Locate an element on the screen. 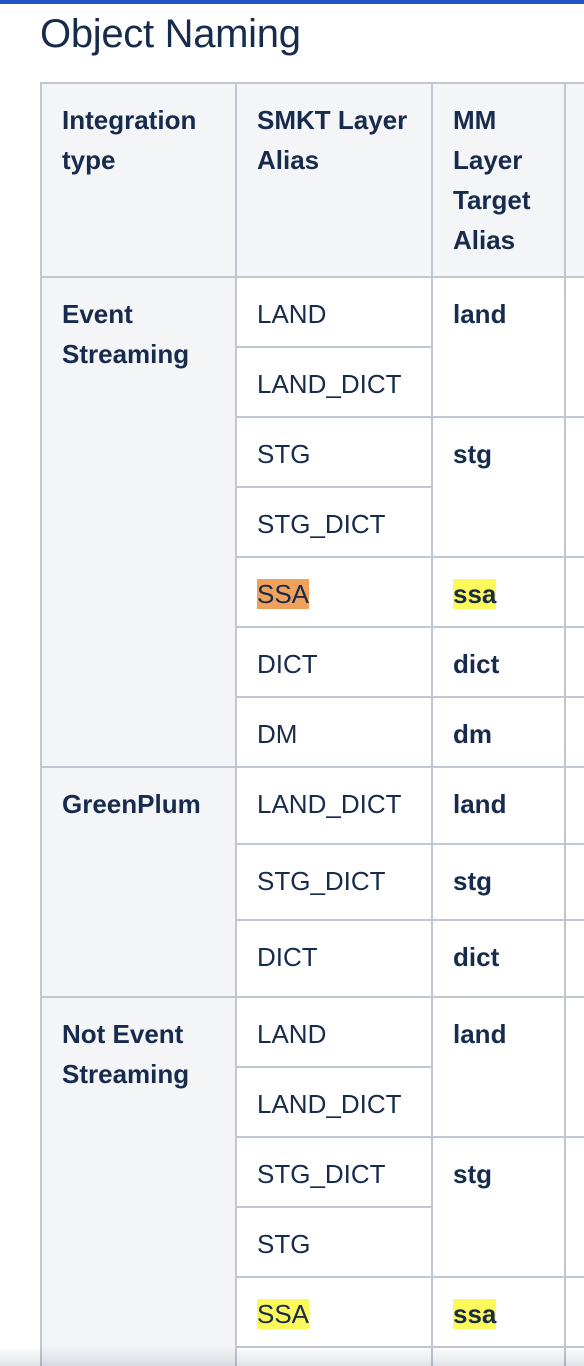 This screenshot has width=584, height=1366. yellow-highlight: SSA is located at coordinates (283, 1314).